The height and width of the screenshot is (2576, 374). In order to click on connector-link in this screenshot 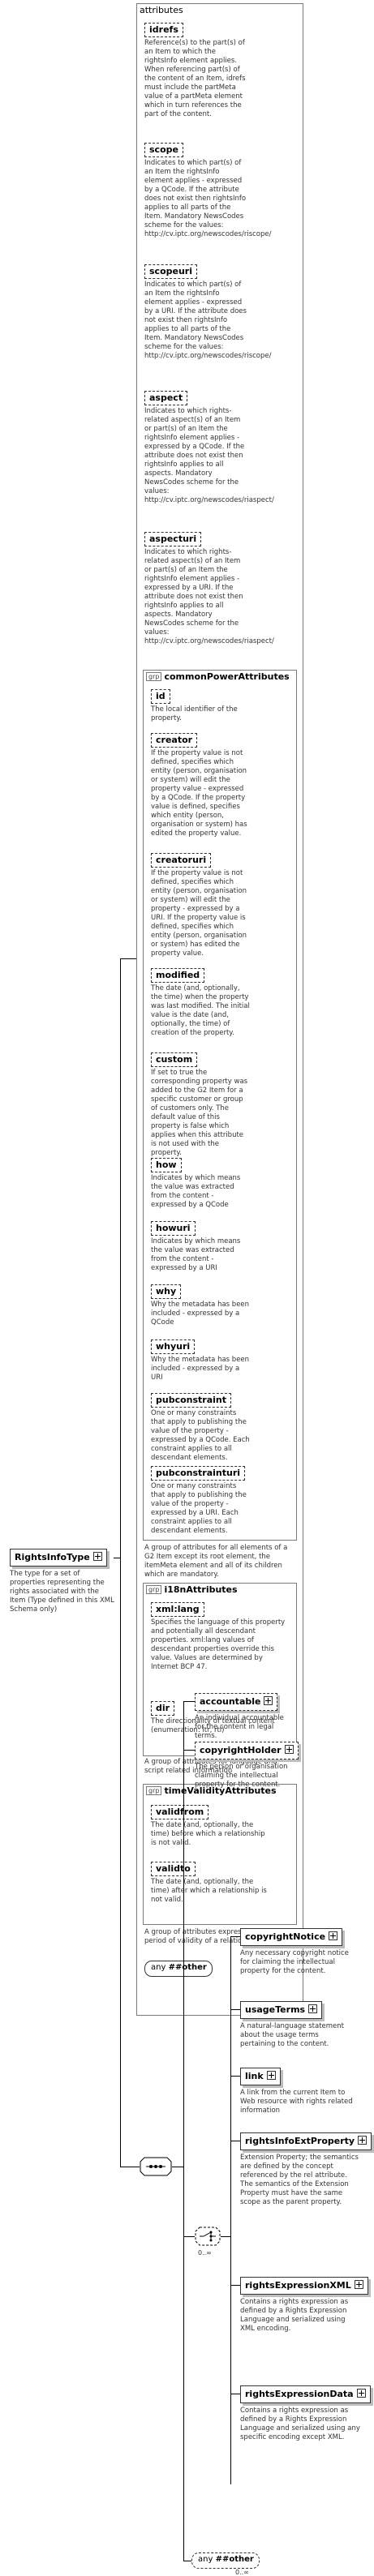, I will do `click(235, 2076)`.